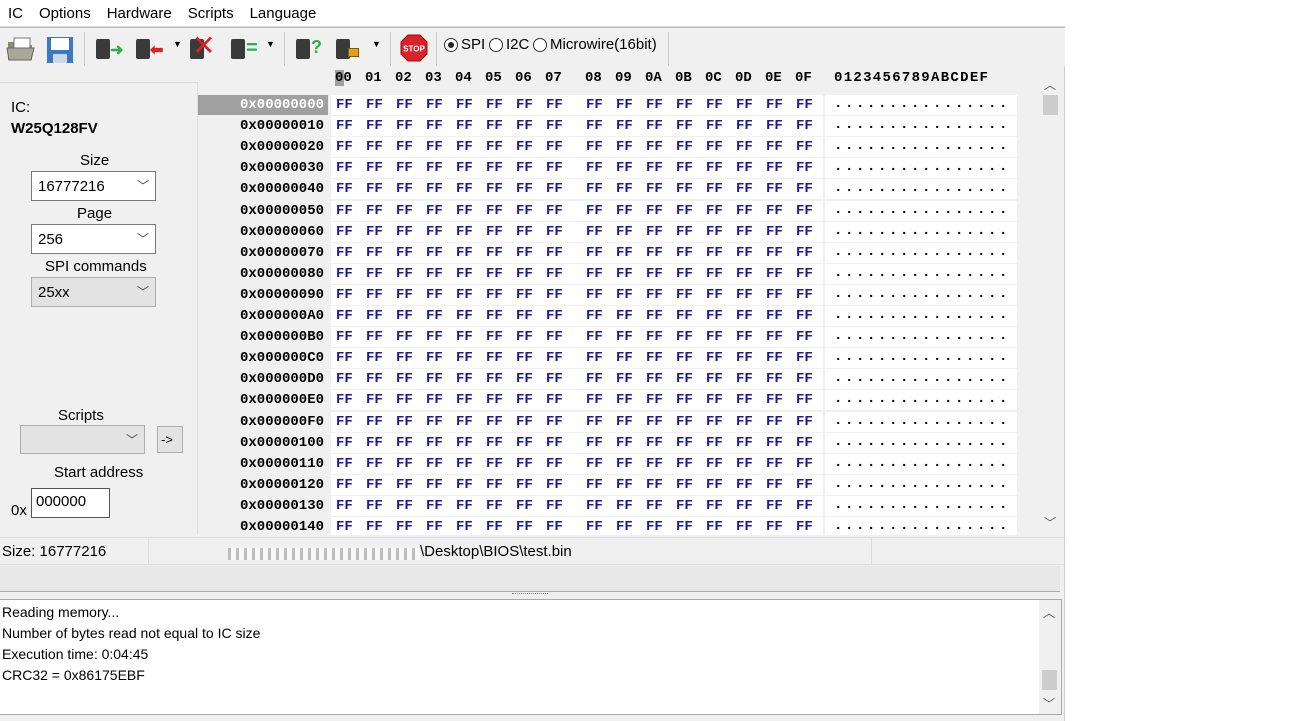  I want to click on save-file-button, so click(61, 49).